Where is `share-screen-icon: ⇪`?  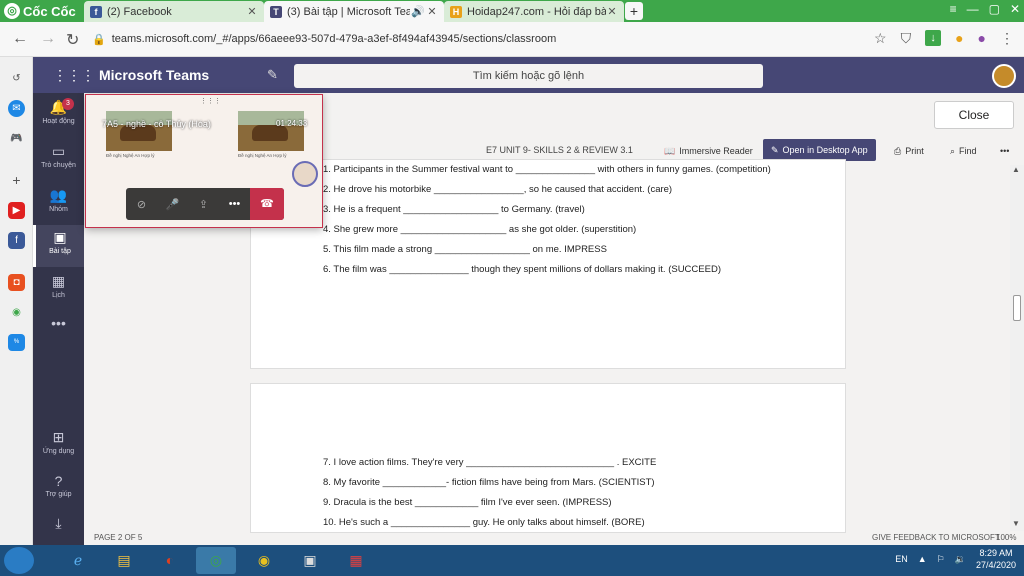 share-screen-icon: ⇪ is located at coordinates (203, 204).